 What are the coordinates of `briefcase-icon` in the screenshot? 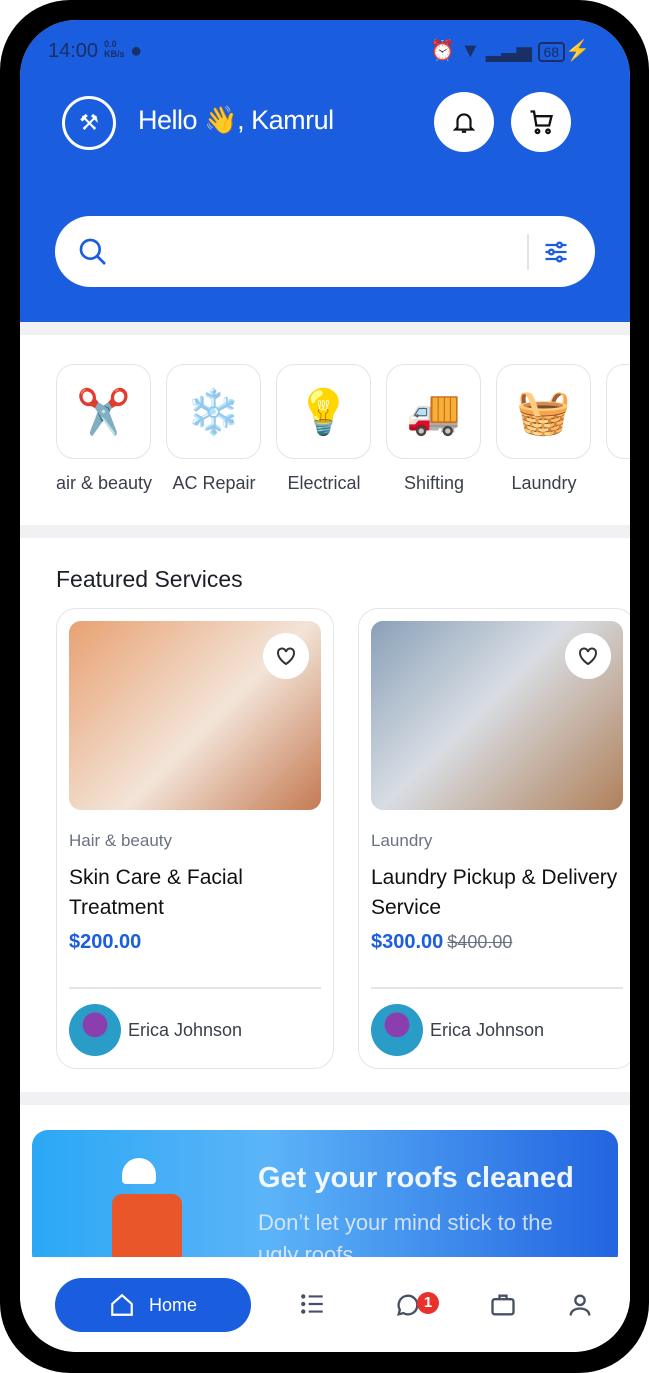 It's located at (503, 1305).